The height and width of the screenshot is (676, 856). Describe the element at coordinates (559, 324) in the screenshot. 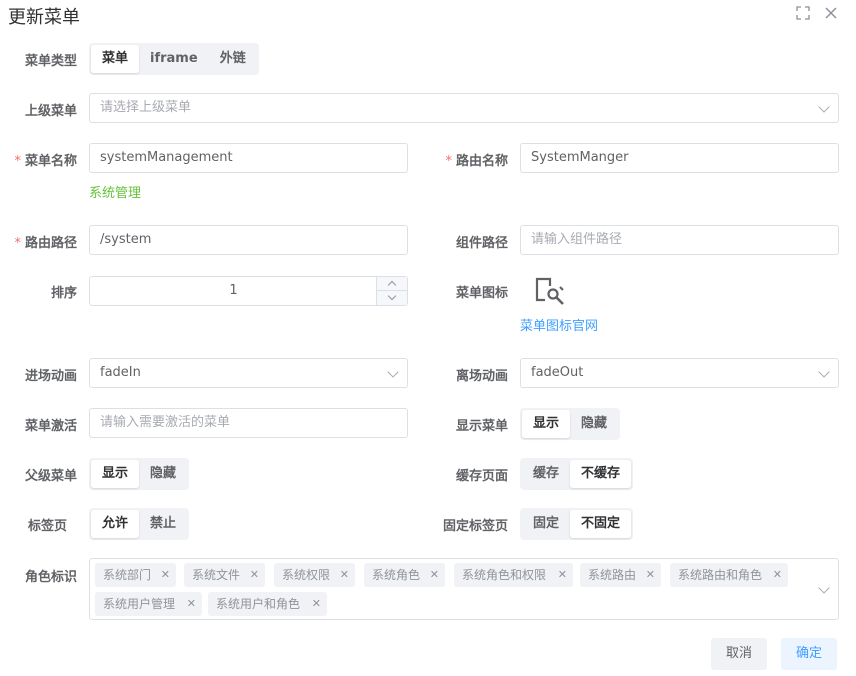

I see `menu-icon-site-link: 菜单图标官网` at that location.